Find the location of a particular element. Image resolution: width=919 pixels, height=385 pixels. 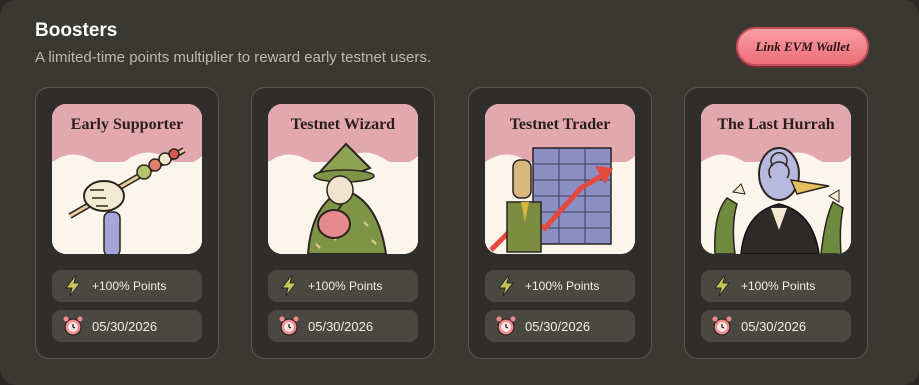

booster-name: Testnet Wizard is located at coordinates (343, 124).